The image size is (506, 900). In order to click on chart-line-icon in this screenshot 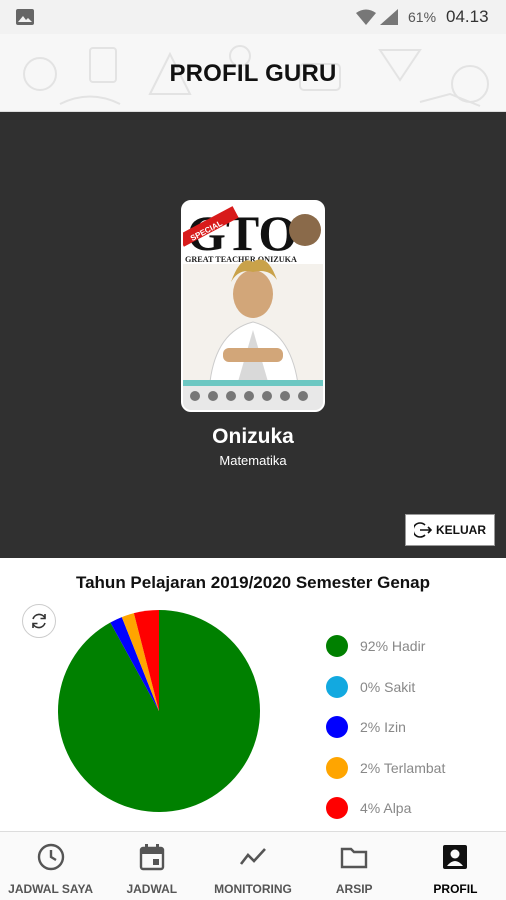, I will do `click(252, 856)`.